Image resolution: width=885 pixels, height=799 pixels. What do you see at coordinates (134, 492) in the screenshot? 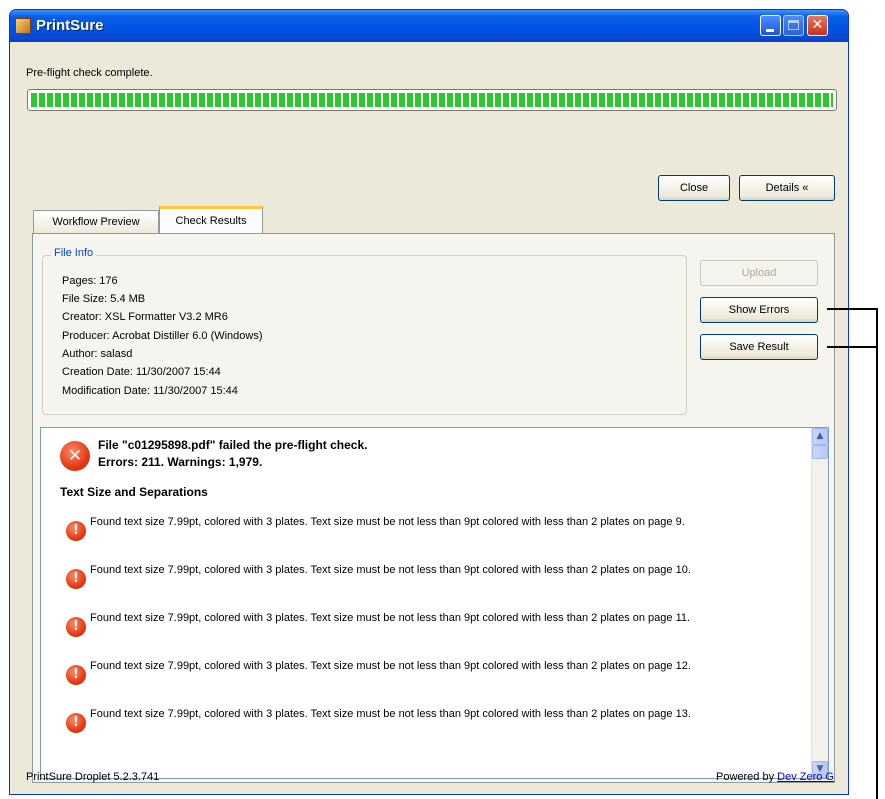
I see `section-heading: Text Size and Separations` at bounding box center [134, 492].